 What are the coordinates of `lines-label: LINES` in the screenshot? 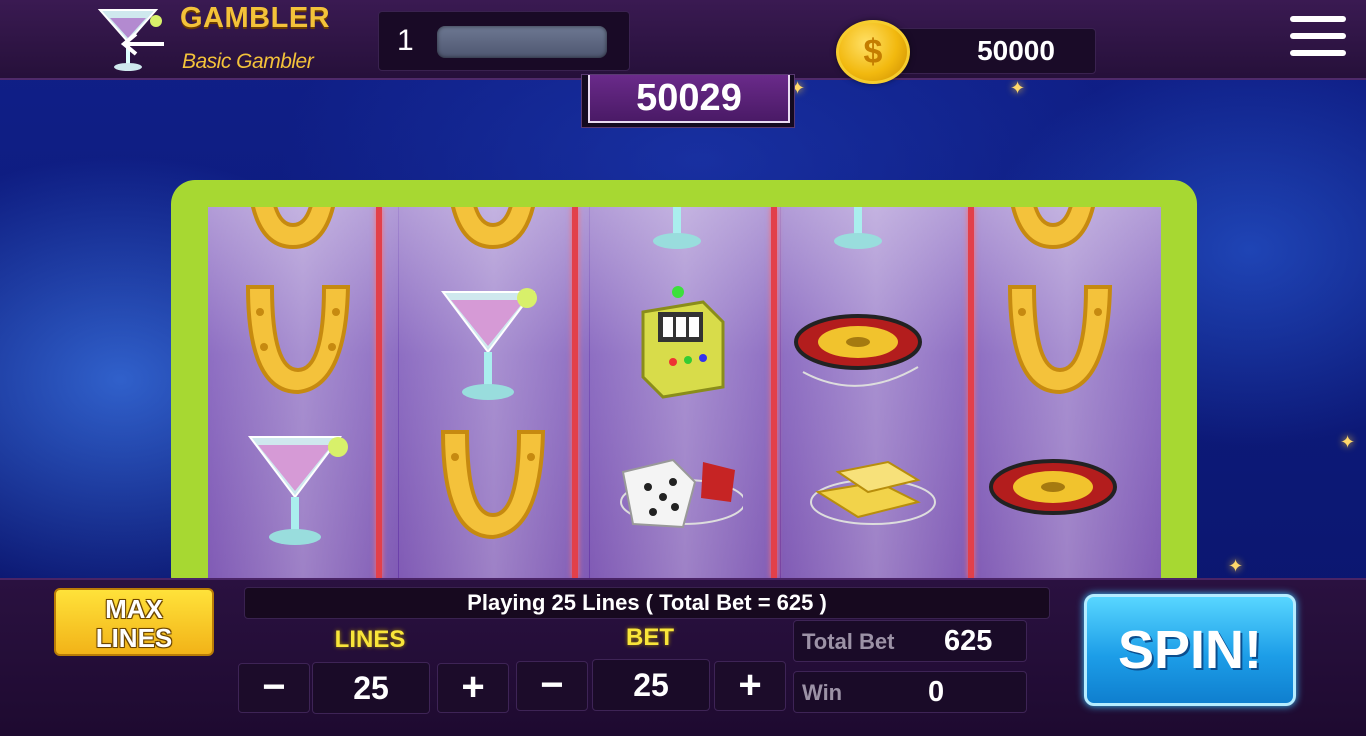 It's located at (370, 639).